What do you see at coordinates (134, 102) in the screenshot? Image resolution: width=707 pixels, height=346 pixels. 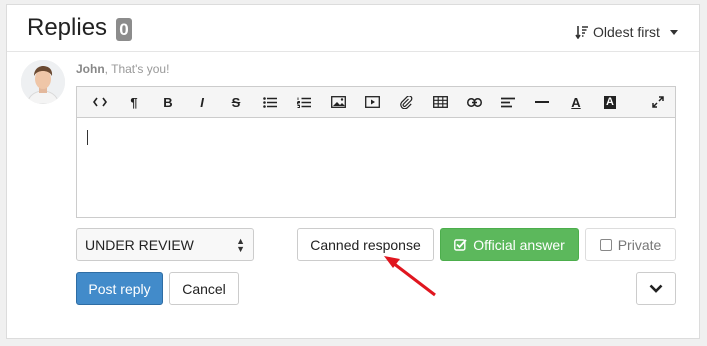 I see `paragraph-icon: ¶` at bounding box center [134, 102].